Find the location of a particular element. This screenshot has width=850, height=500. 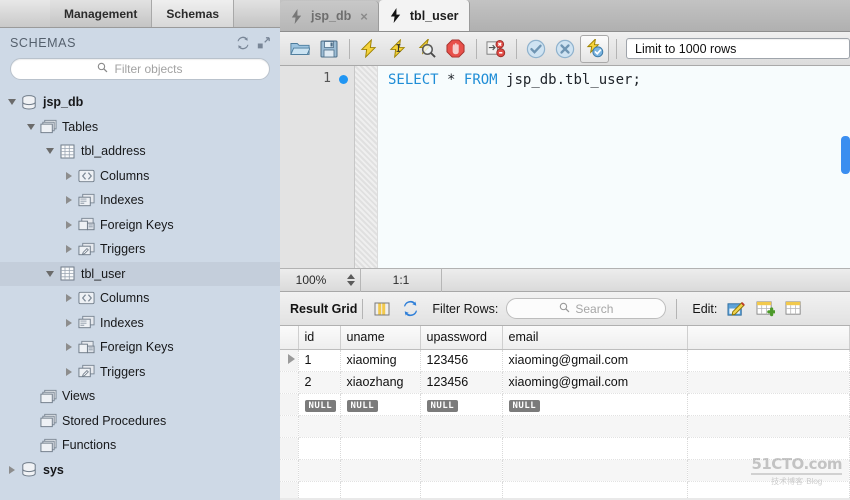

editor-tab-tbl_user: tbl_user is located at coordinates (424, 15).